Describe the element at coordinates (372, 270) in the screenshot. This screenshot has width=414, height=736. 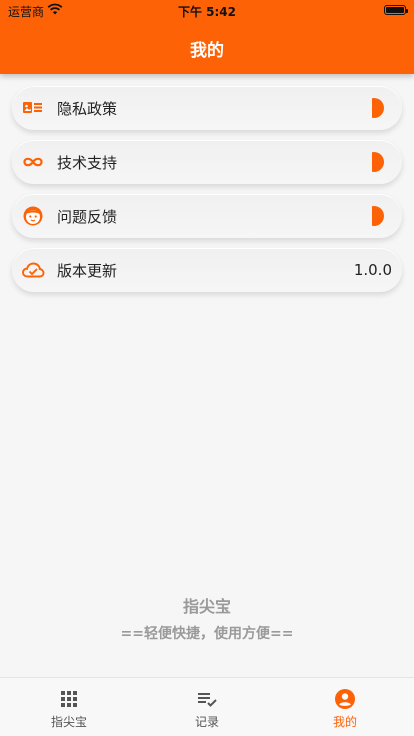
I see `version-number: 1.0.0` at that location.